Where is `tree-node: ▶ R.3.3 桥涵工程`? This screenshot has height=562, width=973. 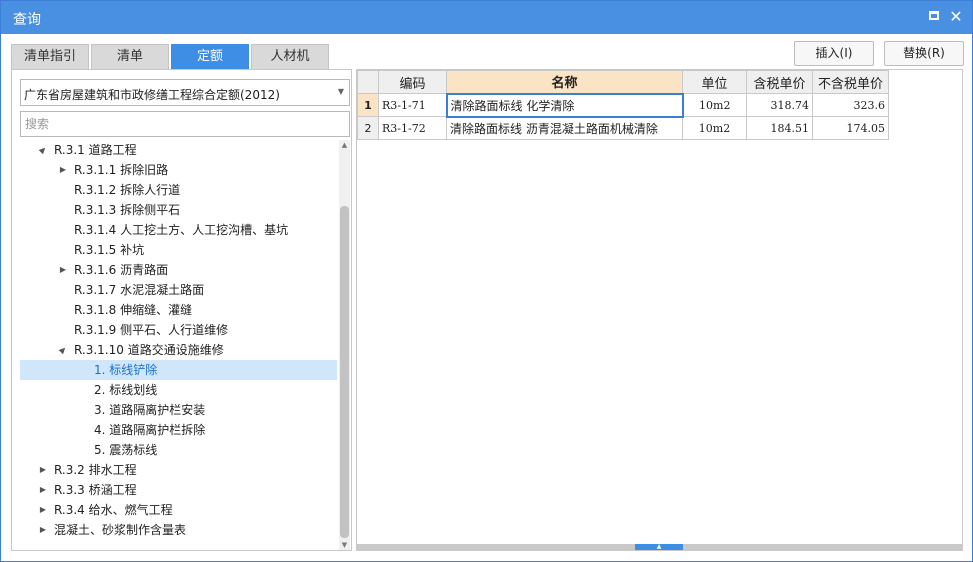
tree-node: ▶ R.3.3 桥涵工程 is located at coordinates (178, 490).